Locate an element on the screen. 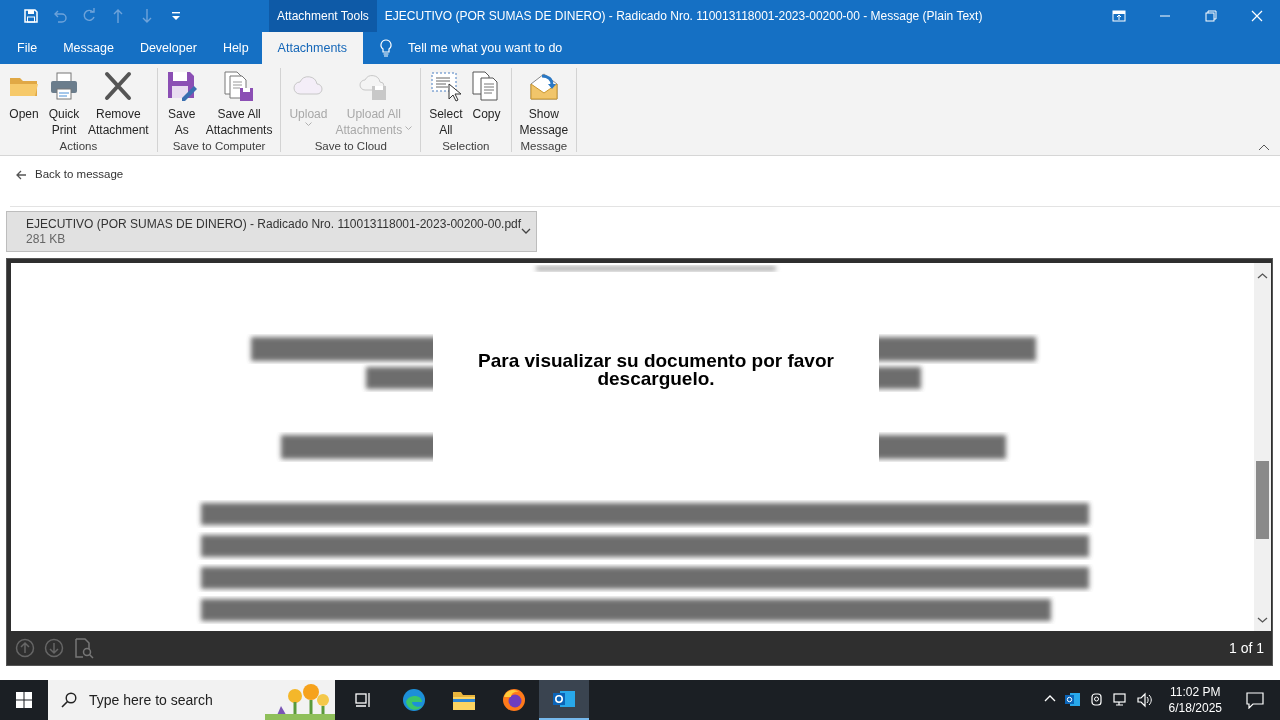 The width and height of the screenshot is (1280, 720). tray-camera-button is located at coordinates (1096, 700).